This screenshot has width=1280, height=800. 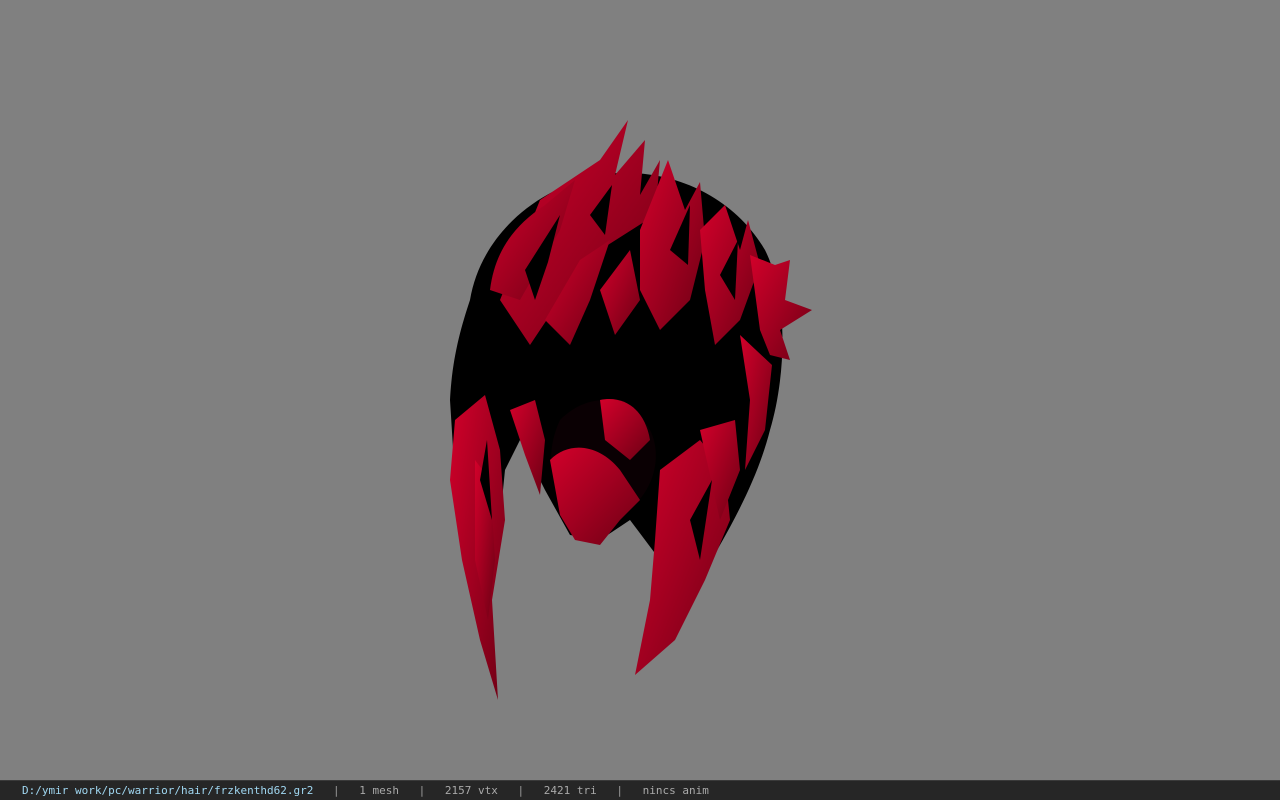 I want to click on animation-status: nincs anim, so click(x=675, y=790).